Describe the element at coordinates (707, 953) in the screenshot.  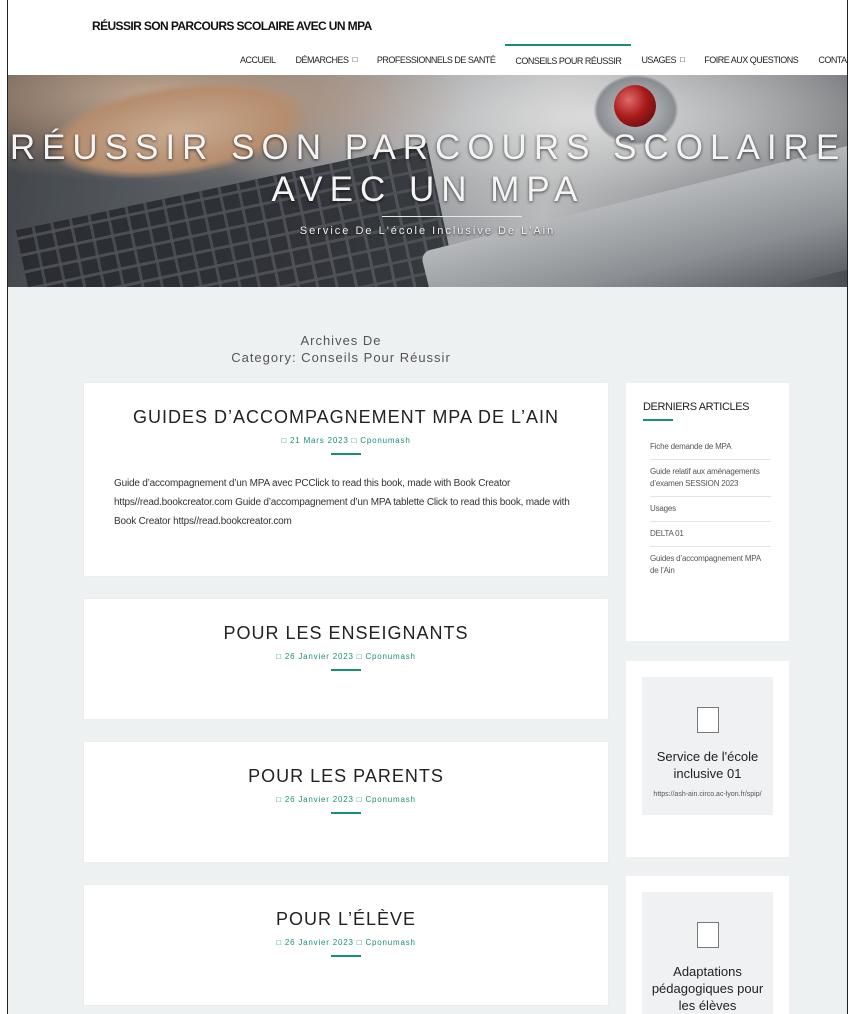
I see `adaptations-link: Adaptations pédagogiques pour les élèves` at that location.